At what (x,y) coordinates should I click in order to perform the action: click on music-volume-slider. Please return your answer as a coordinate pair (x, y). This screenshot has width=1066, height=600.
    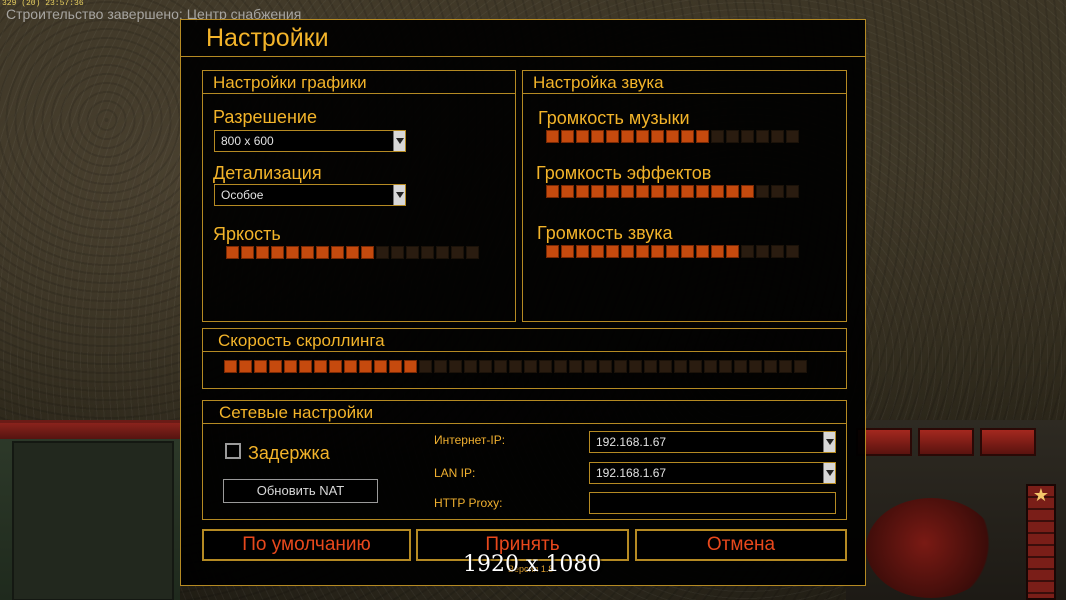
    Looking at the image, I should click on (672, 137).